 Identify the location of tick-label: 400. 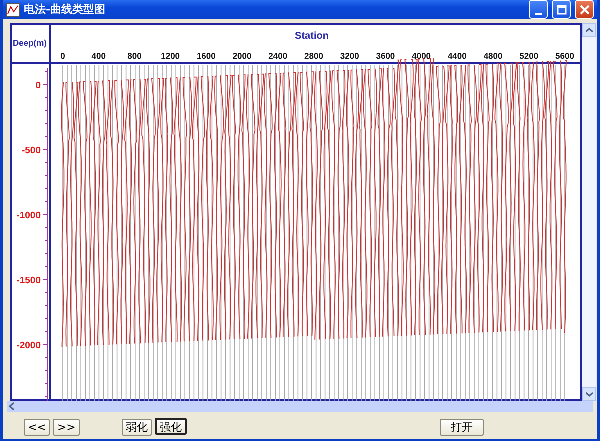
(99, 56).